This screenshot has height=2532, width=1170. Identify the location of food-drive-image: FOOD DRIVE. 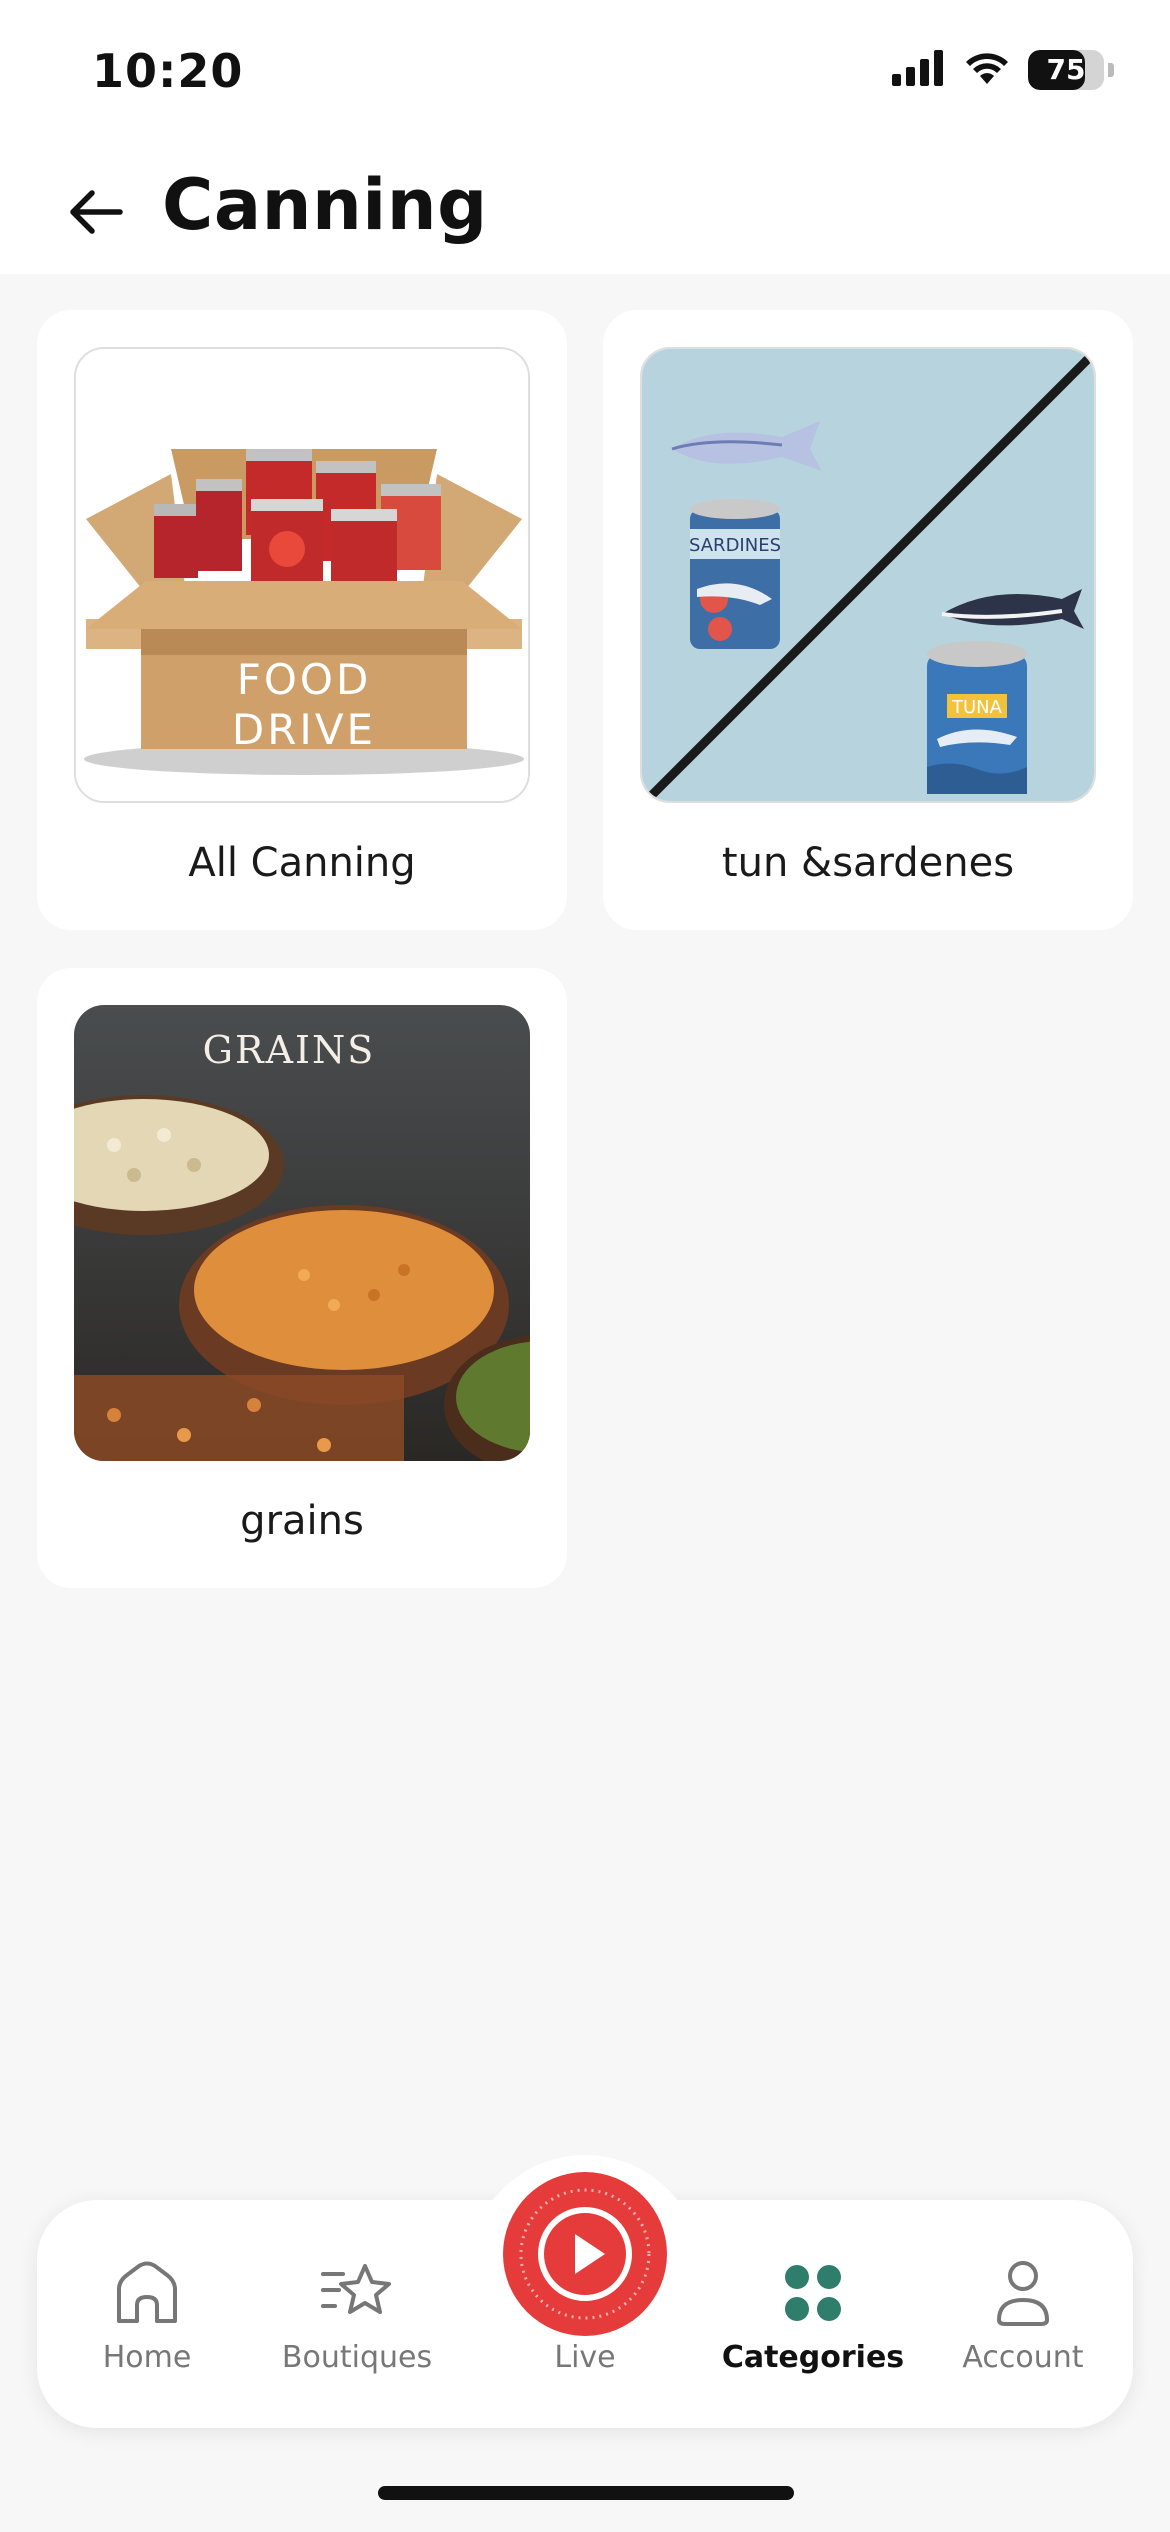
(302, 575).